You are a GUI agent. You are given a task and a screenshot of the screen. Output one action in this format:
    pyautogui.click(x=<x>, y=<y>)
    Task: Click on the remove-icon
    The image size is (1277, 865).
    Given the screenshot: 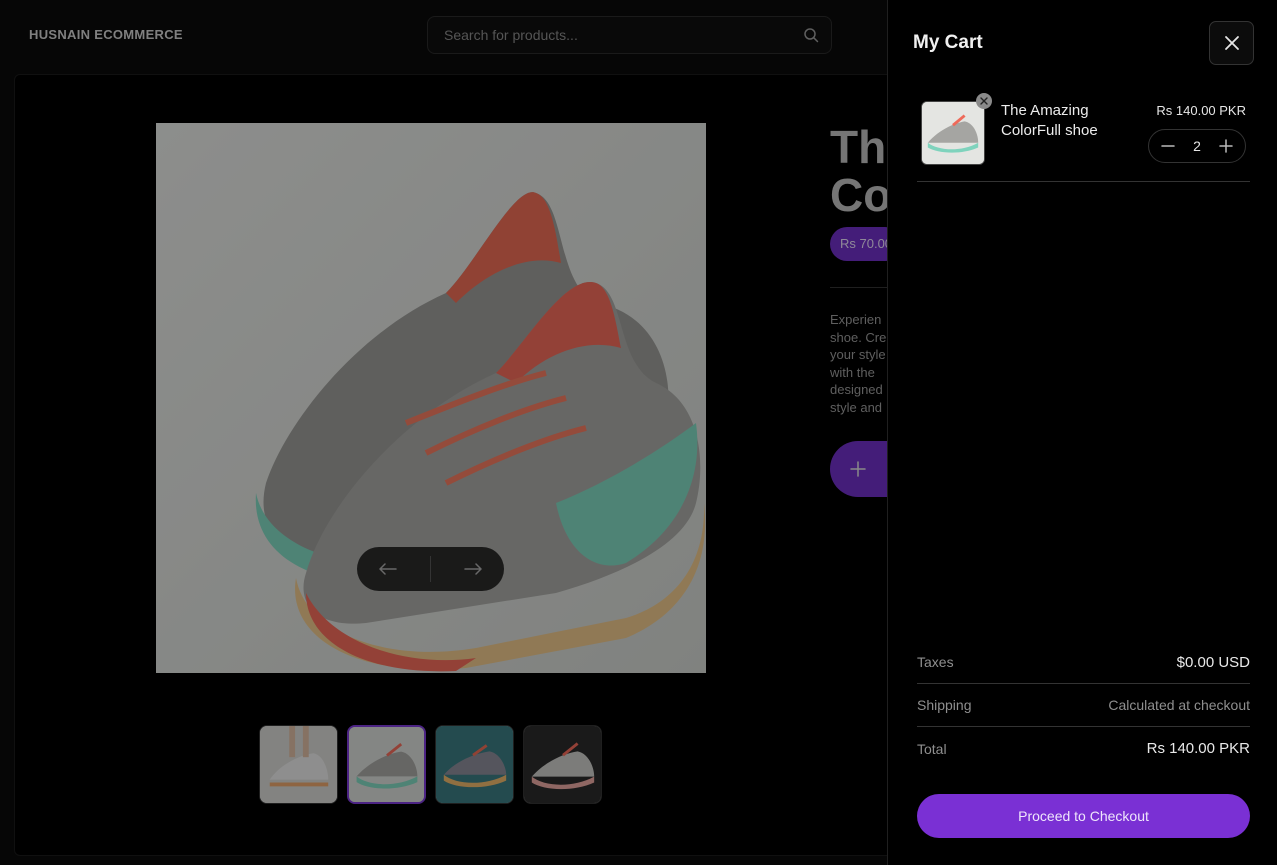 What is the action you would take?
    pyautogui.click(x=984, y=101)
    